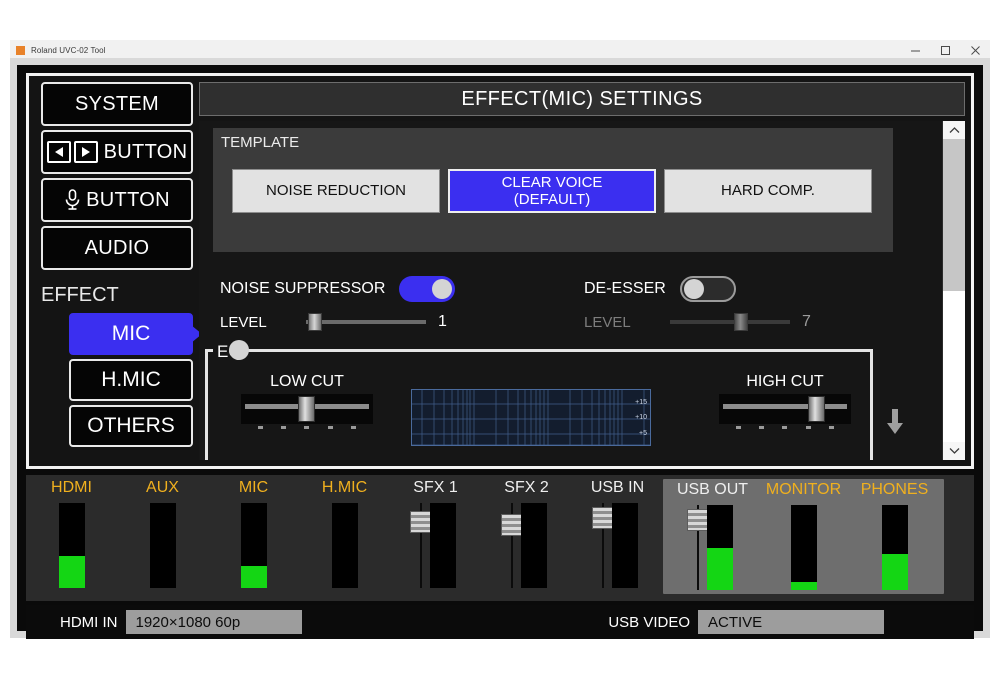  I want to click on eq-high-cut-slider, so click(785, 409).